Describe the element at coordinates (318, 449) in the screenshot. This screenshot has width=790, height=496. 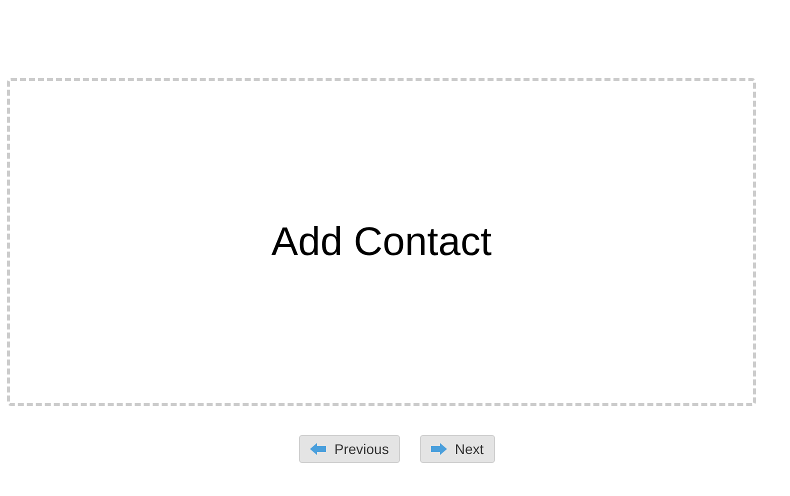
I see `left-arrow-icon` at that location.